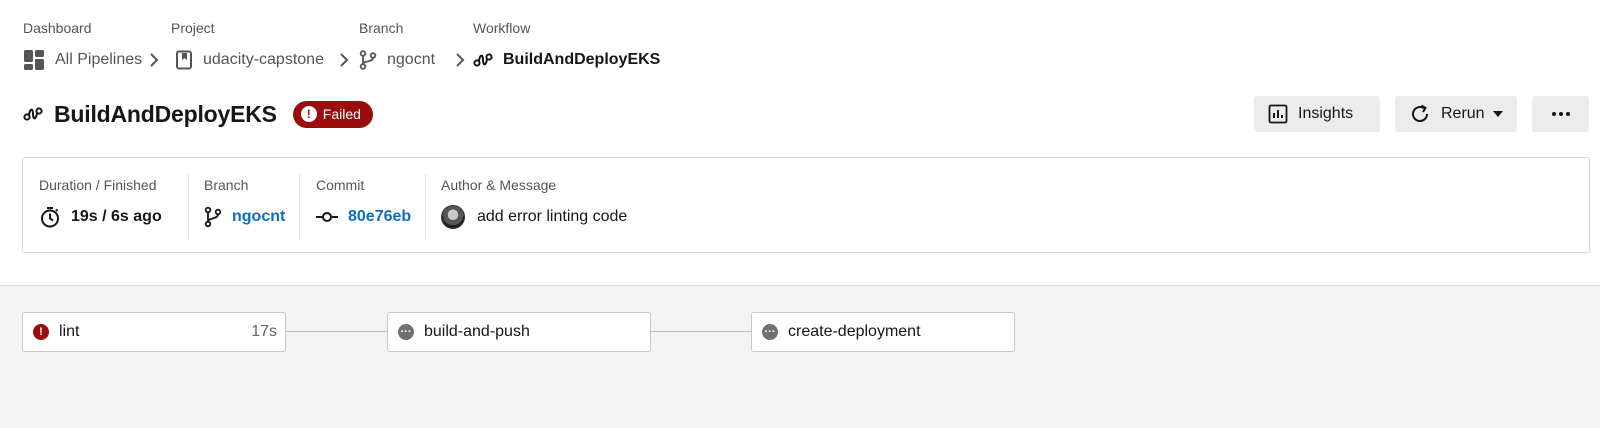 This screenshot has height=428, width=1600. I want to click on job-create-deployment: ··· create-deployment, so click(883, 332).